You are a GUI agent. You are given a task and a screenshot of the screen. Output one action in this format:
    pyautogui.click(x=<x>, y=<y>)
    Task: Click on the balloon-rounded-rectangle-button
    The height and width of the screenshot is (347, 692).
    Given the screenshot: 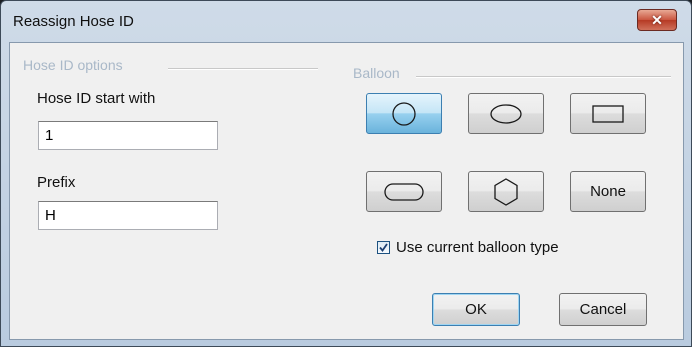 What is the action you would take?
    pyautogui.click(x=404, y=191)
    